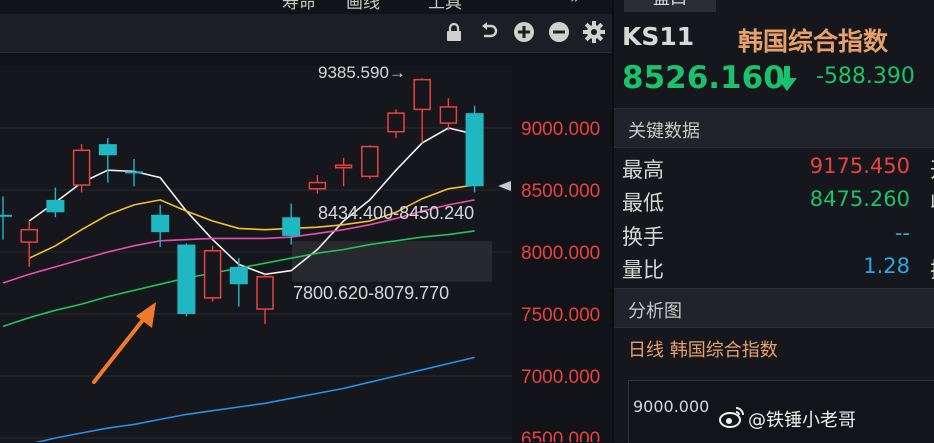 The height and width of the screenshot is (443, 934). I want to click on volume-ratio-value: 1.28, so click(886, 266).